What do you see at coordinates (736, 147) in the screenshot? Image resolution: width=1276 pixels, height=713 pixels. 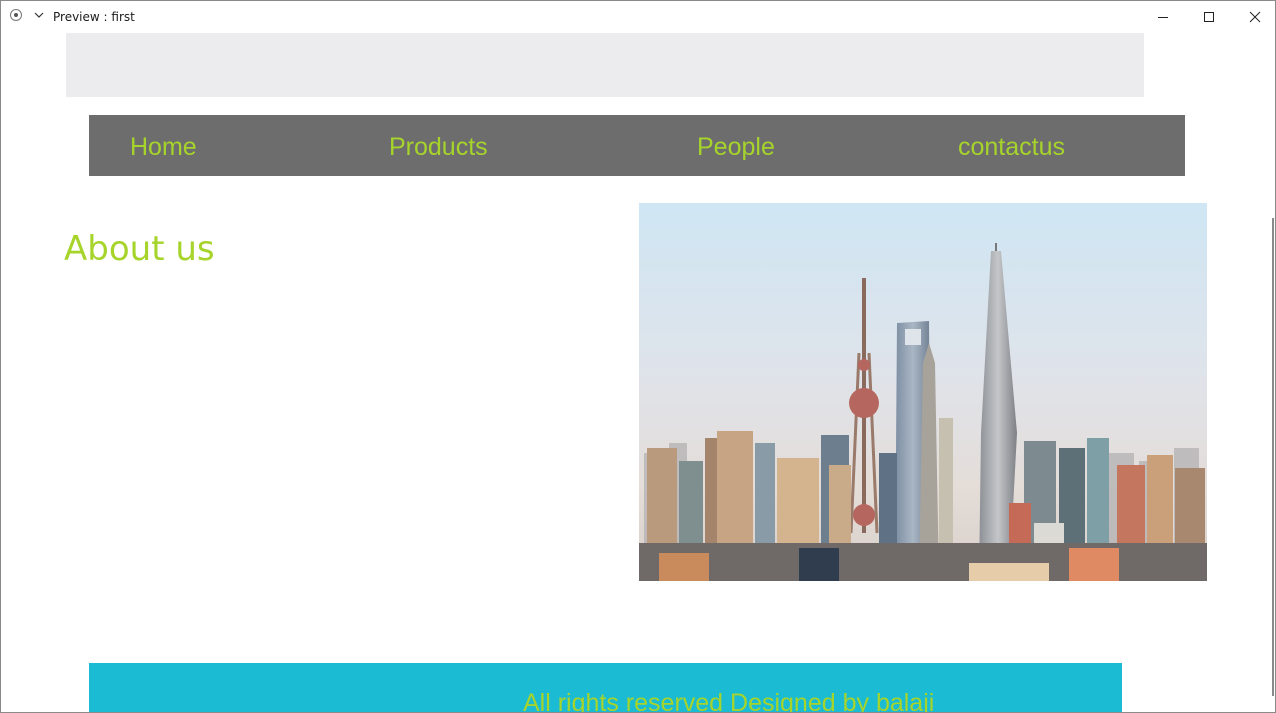 I see `nav-people-link: People` at bounding box center [736, 147].